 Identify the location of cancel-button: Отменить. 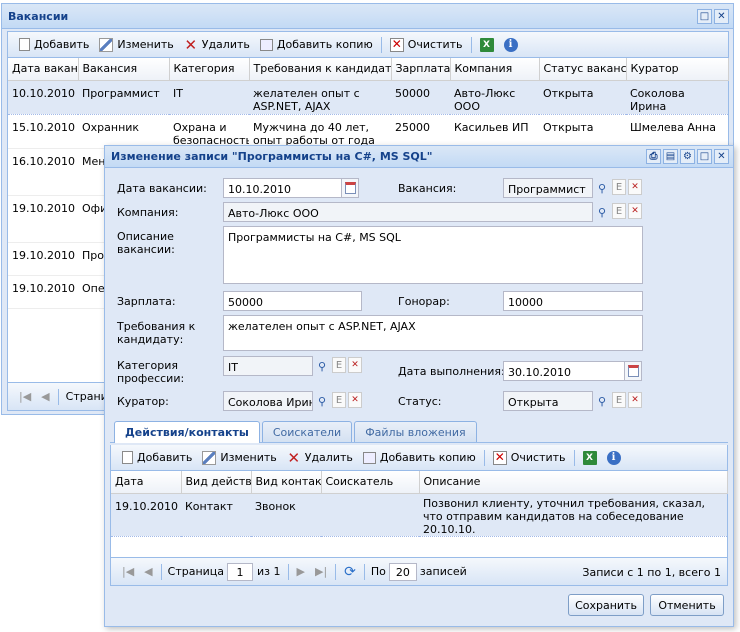
(687, 605).